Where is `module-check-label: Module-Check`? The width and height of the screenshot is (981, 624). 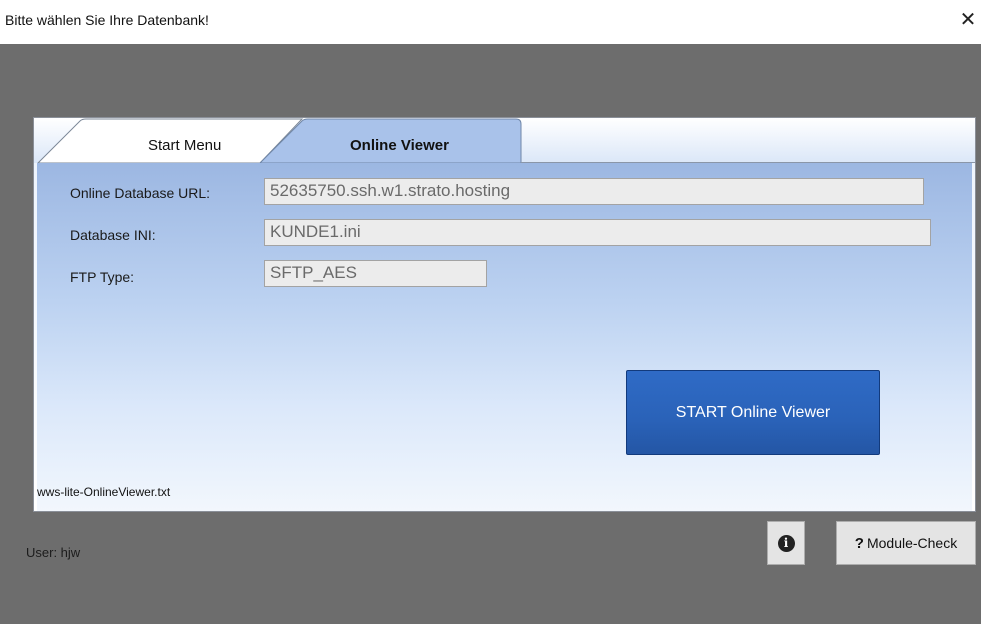 module-check-label: Module-Check is located at coordinates (912, 543).